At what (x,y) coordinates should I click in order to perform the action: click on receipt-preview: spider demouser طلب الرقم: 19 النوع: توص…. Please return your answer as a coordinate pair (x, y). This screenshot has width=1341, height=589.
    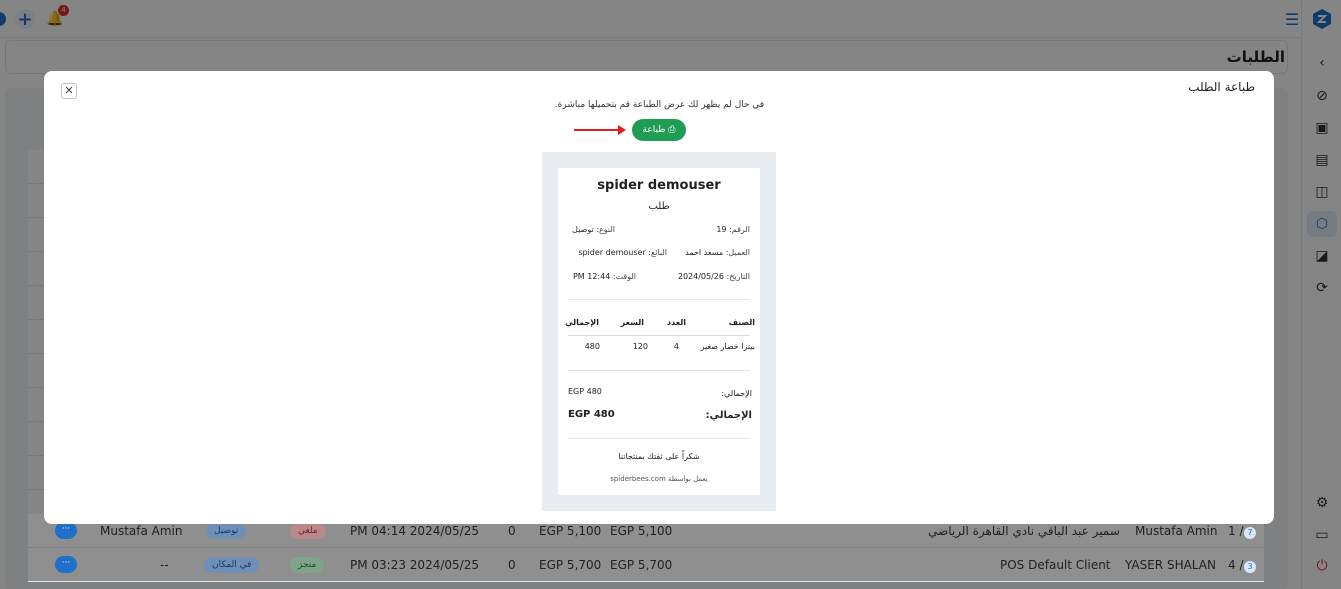
    Looking at the image, I should click on (659, 331).